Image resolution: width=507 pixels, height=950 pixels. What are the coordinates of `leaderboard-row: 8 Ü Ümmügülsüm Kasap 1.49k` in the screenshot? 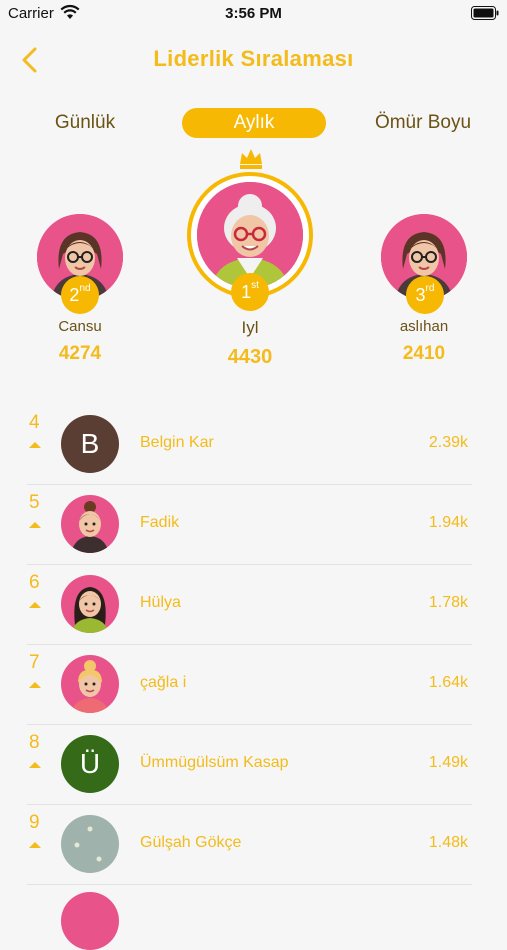 It's located at (249, 764).